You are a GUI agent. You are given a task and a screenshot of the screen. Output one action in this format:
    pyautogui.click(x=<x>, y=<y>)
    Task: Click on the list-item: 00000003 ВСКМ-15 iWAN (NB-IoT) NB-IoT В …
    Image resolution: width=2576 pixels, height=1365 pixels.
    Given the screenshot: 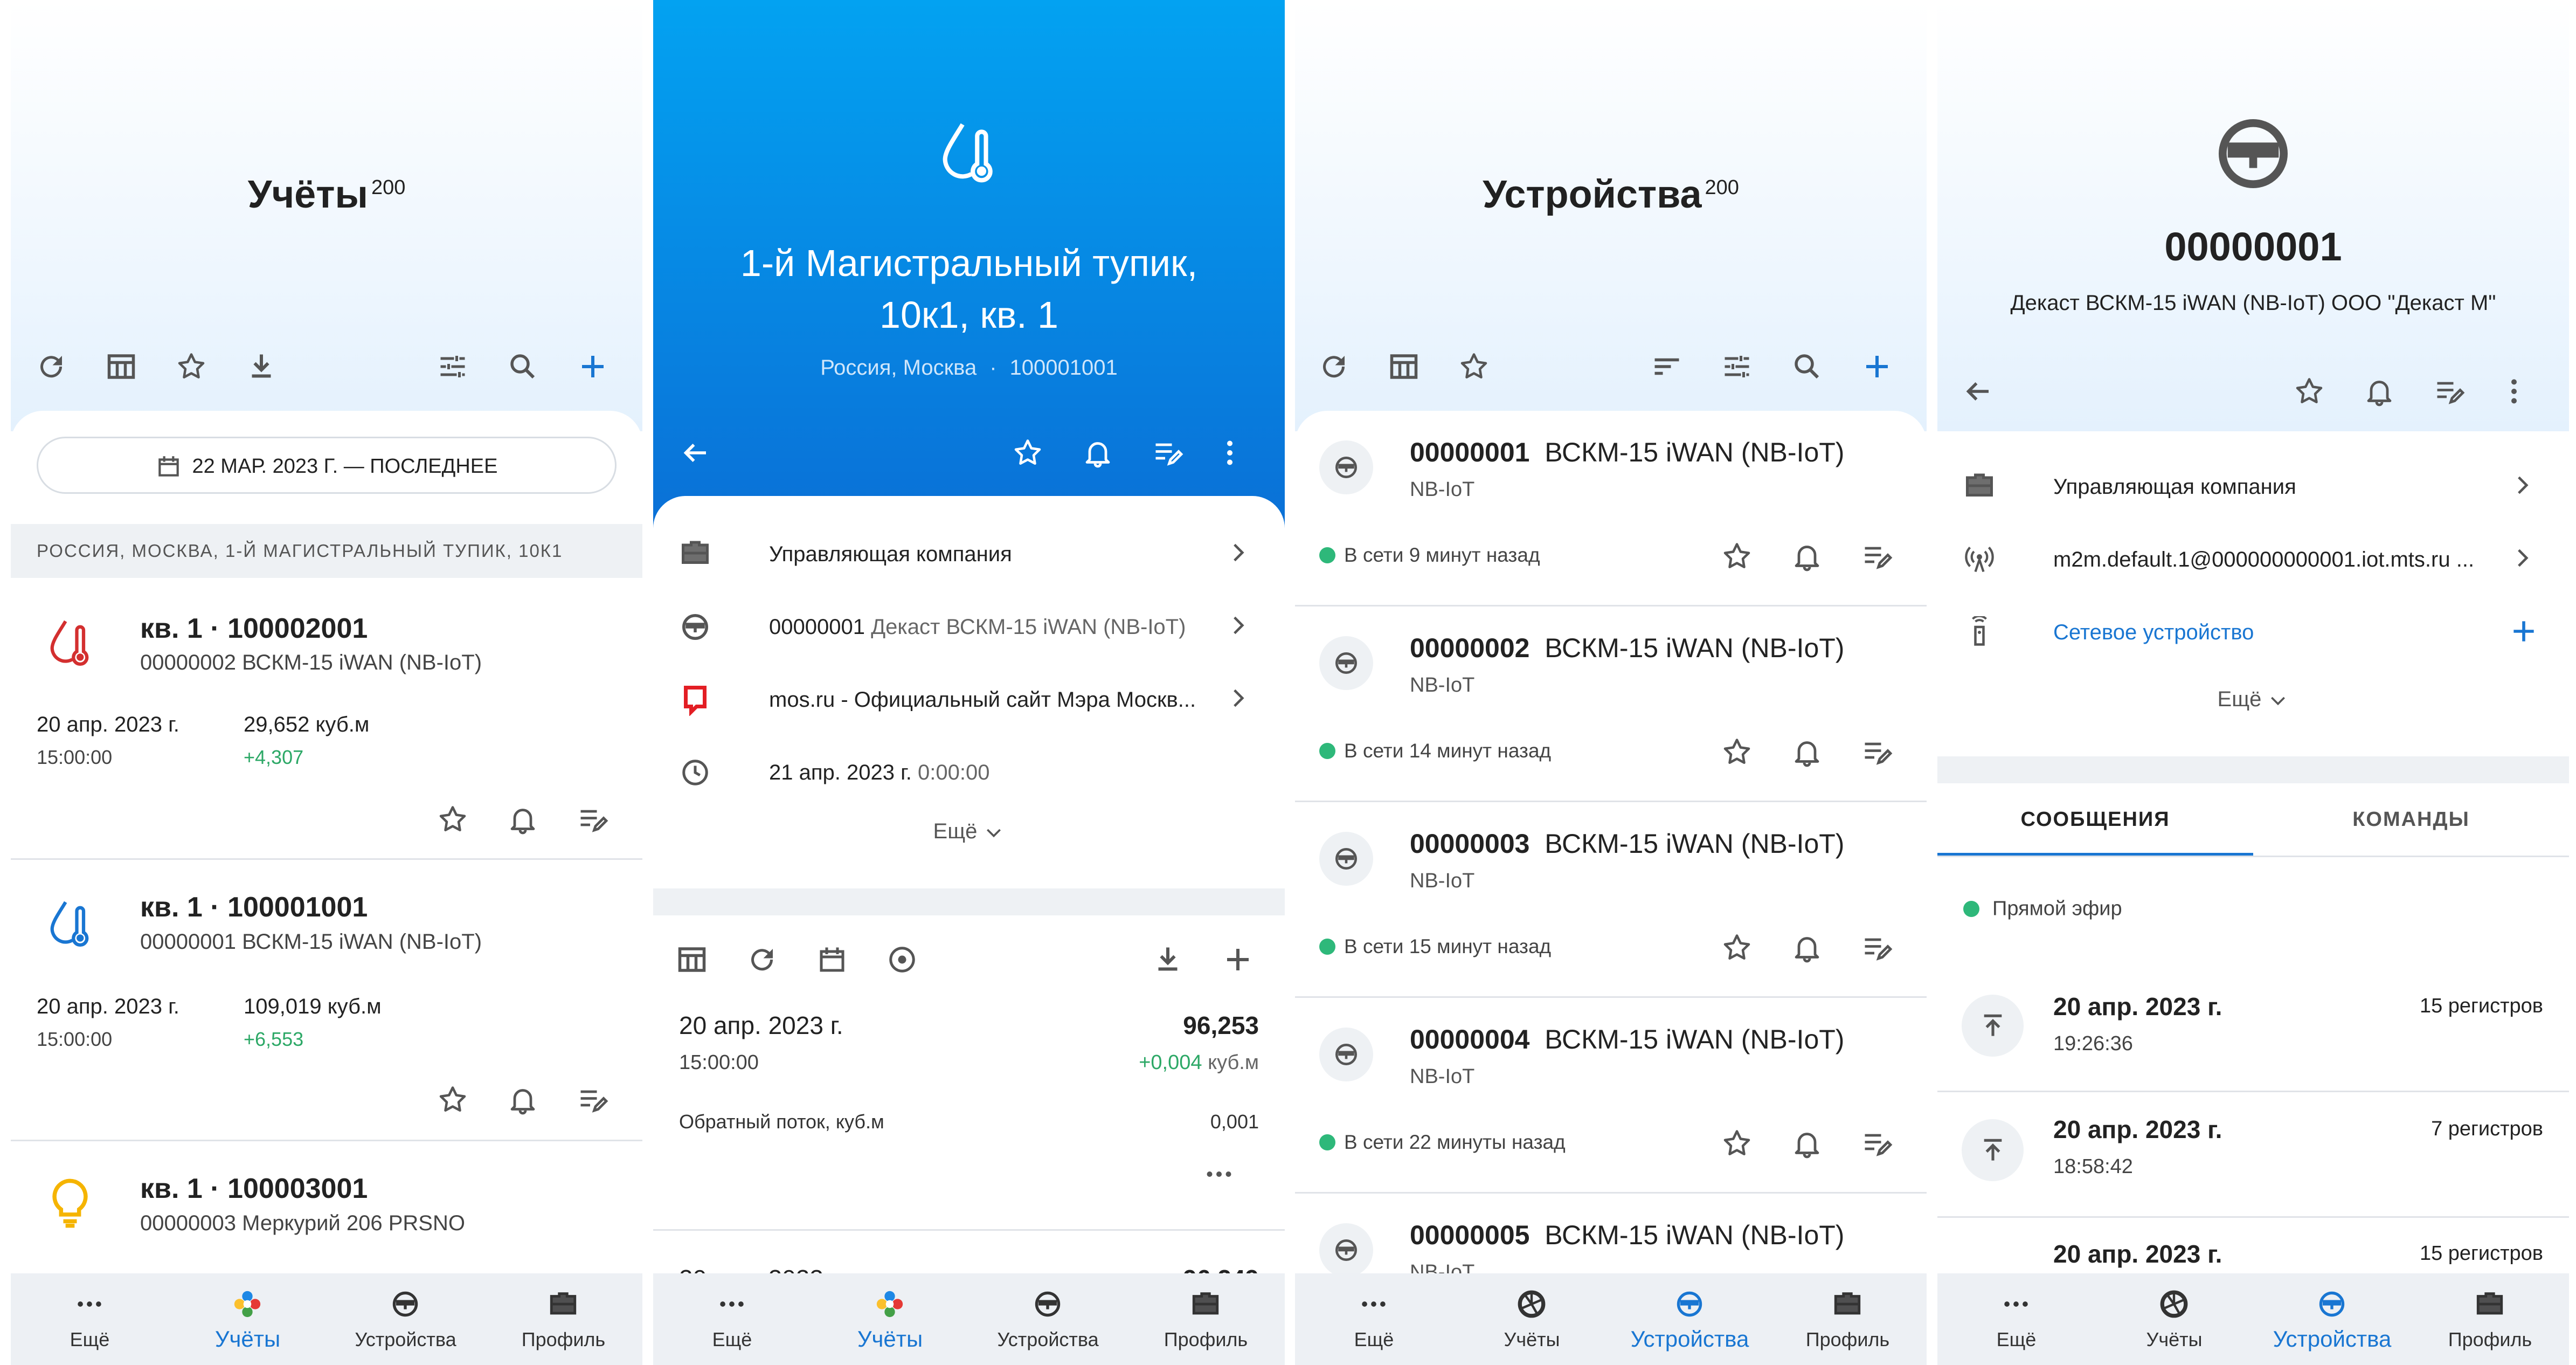 What is the action you would take?
    pyautogui.click(x=1611, y=899)
    